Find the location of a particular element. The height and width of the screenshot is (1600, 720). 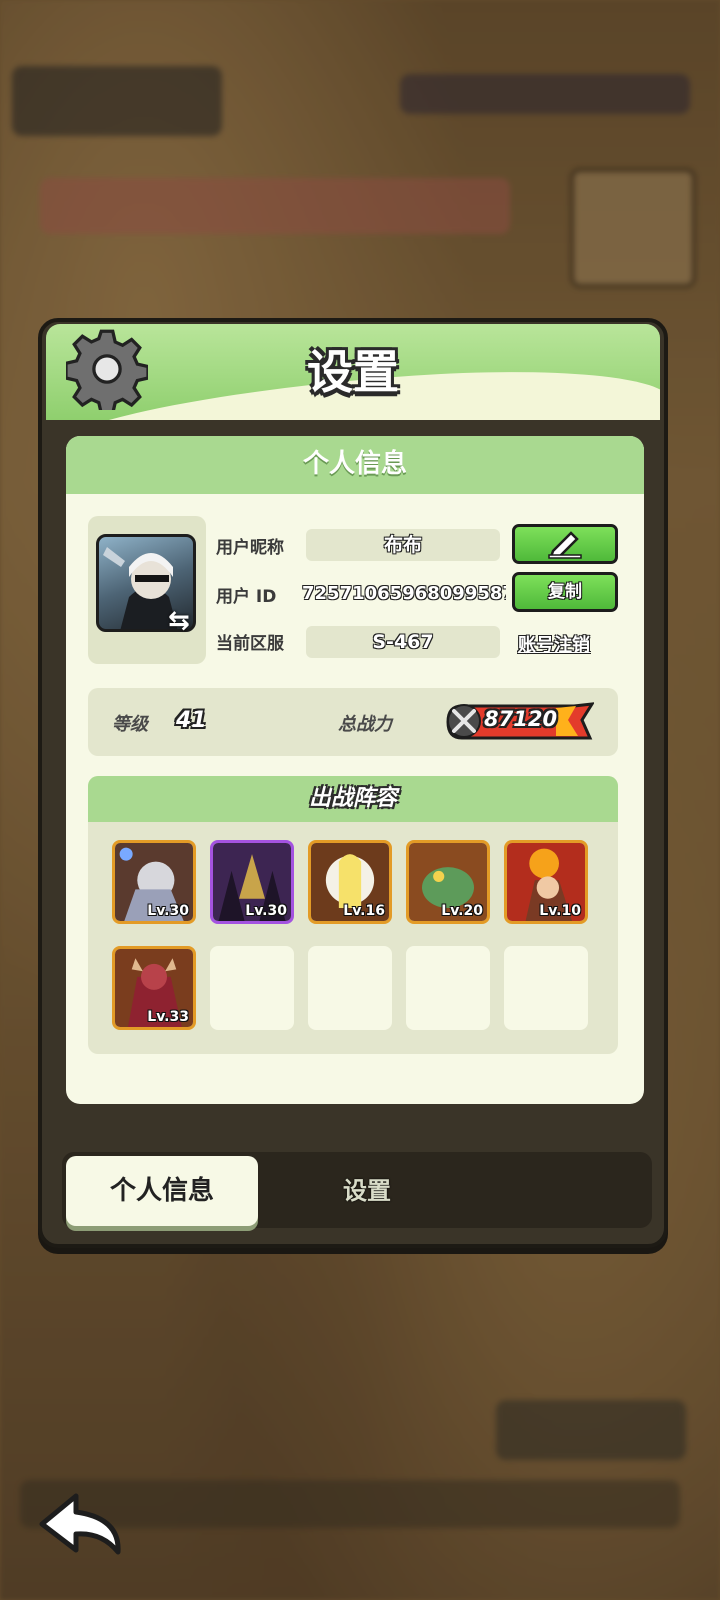

hero-level: Lv.20 is located at coordinates (462, 911).